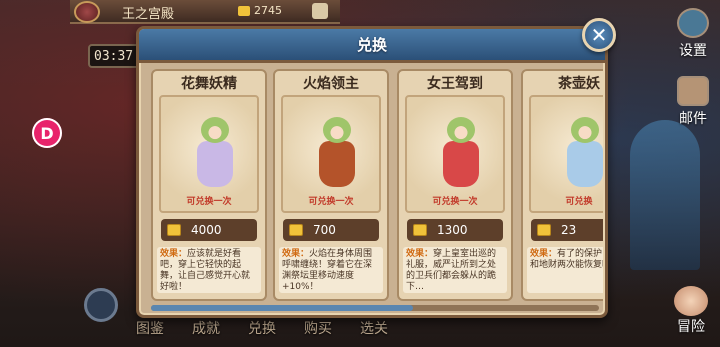  Describe the element at coordinates (565, 270) in the screenshot. I see `card-description: 效果：有了的保护，能和地财两次能恢复哦` at that location.